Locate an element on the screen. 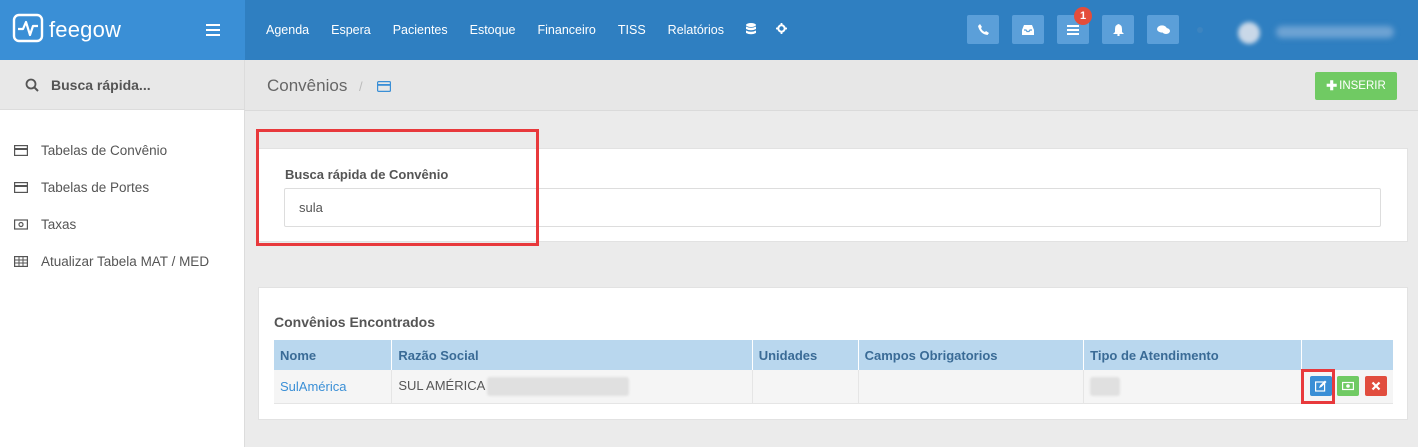 Image resolution: width=1418 pixels, height=447 pixels. nav-pacientes: Pacientes is located at coordinates (420, 30).